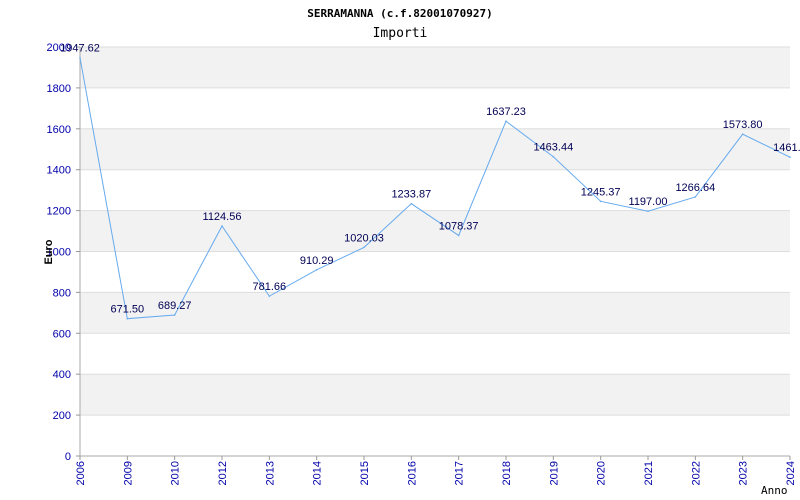 The width and height of the screenshot is (800, 500). I want to click on x-tick-label: 2009, so click(128, 473).